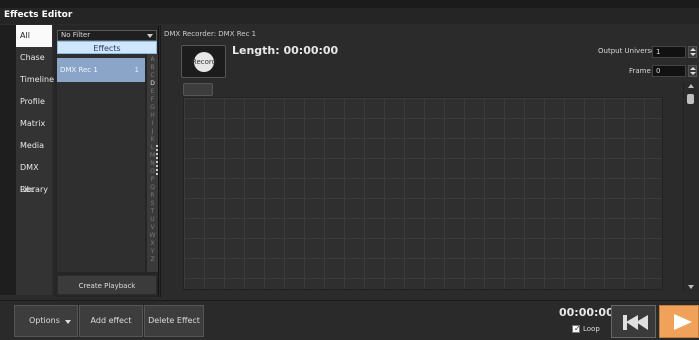 Image resolution: width=699 pixels, height=340 pixels. Describe the element at coordinates (152, 236) in the screenshot. I see `alphabet-letter-w: W` at that location.